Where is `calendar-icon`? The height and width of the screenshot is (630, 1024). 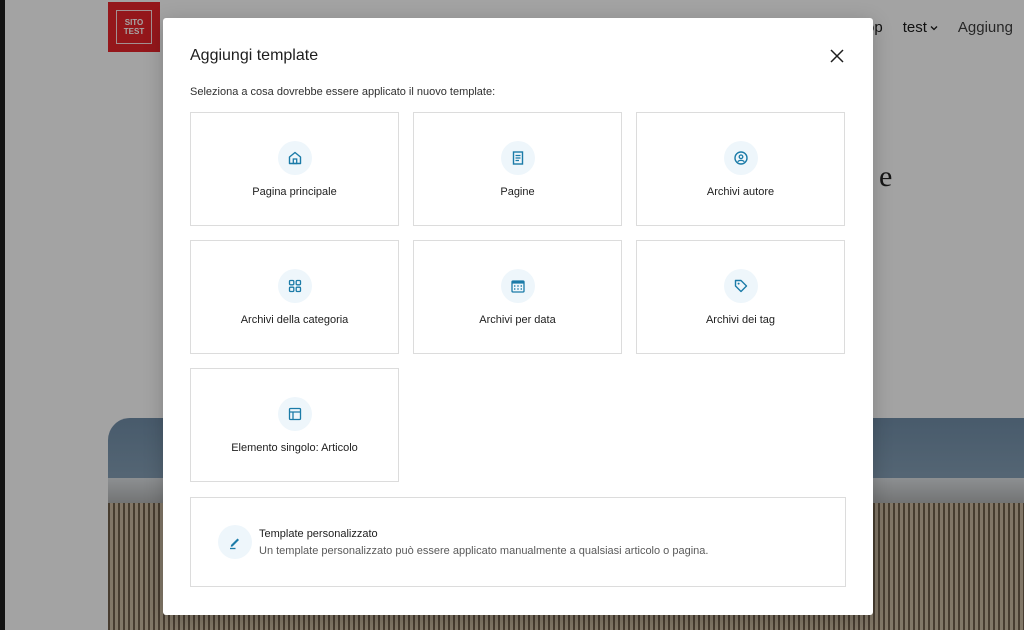
calendar-icon is located at coordinates (517, 286).